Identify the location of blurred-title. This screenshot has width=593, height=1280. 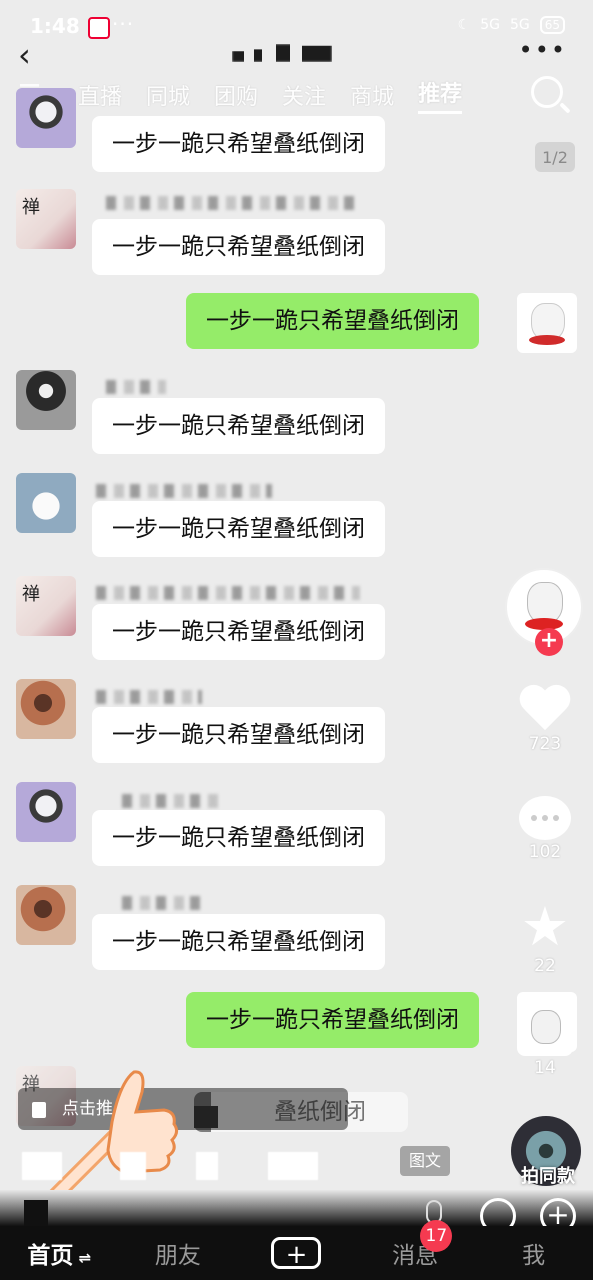
(282, 53).